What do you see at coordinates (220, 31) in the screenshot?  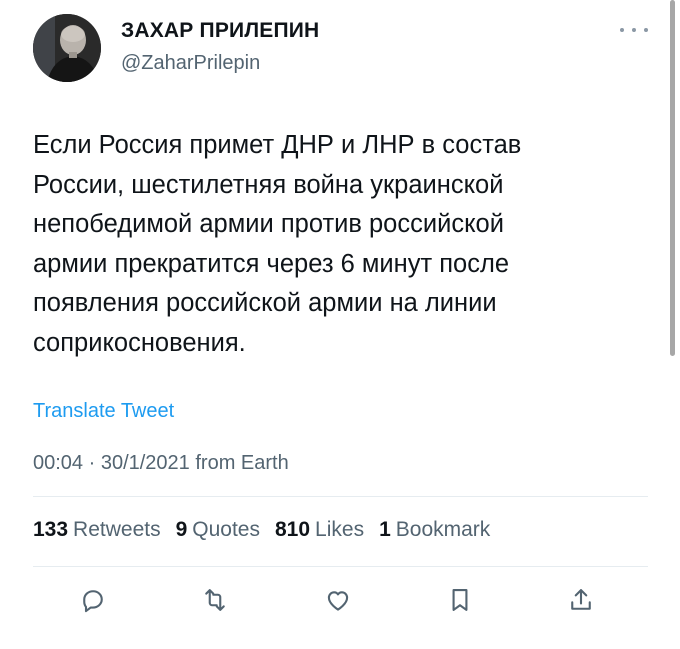 I see `author-display-name: ЗАХАР ПРИЛЕПИН` at bounding box center [220, 31].